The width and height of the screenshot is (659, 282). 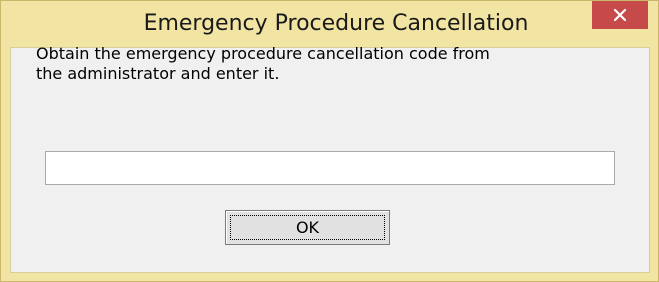 I want to click on instruction-line-2: the administrator and enter it., so click(x=158, y=73).